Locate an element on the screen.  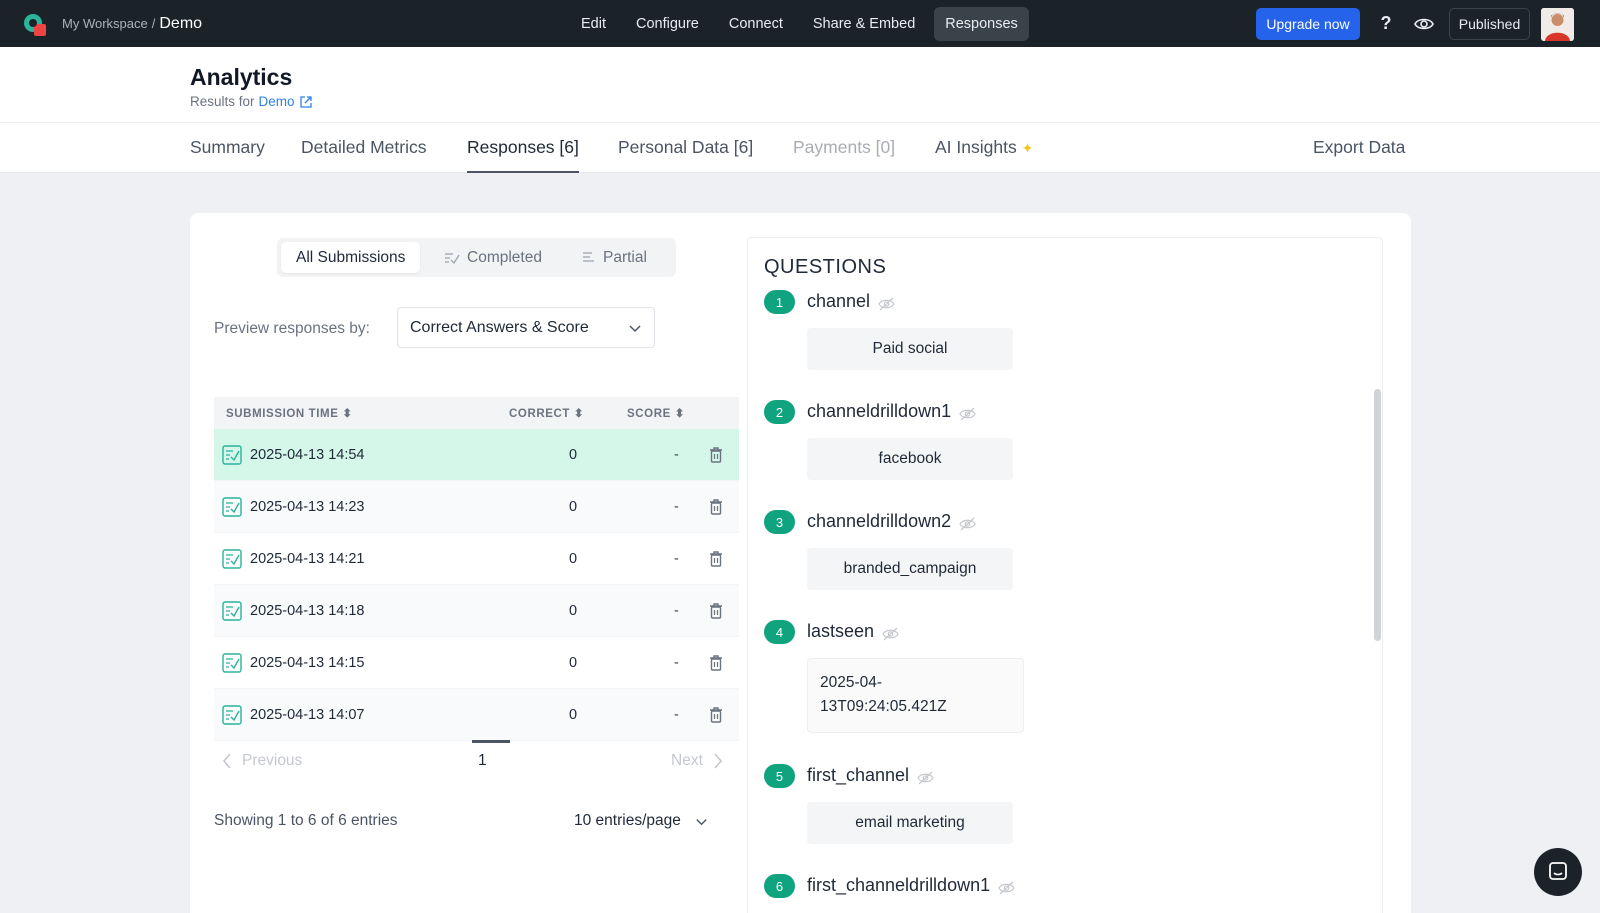
next-button: Next is located at coordinates (697, 761).